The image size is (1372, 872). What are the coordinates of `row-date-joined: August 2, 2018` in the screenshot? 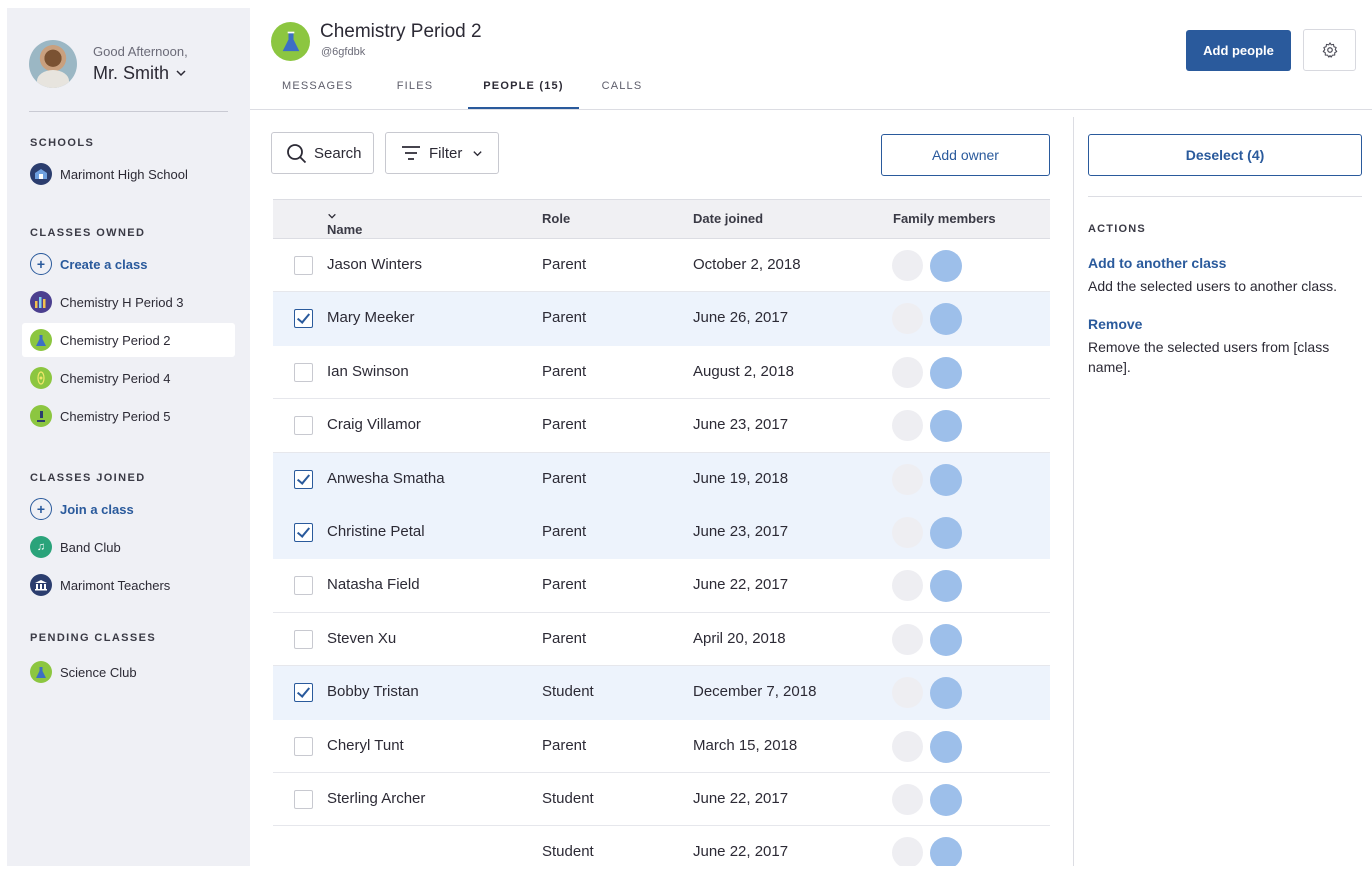 It's located at (743, 371).